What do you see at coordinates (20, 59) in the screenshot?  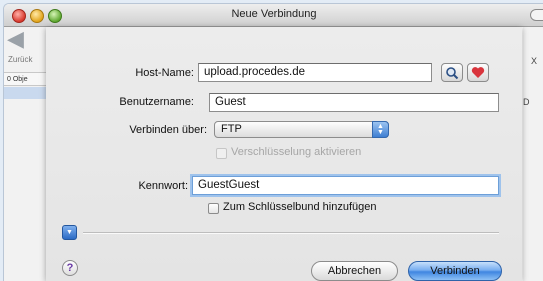 I see `back-label: Zurück` at bounding box center [20, 59].